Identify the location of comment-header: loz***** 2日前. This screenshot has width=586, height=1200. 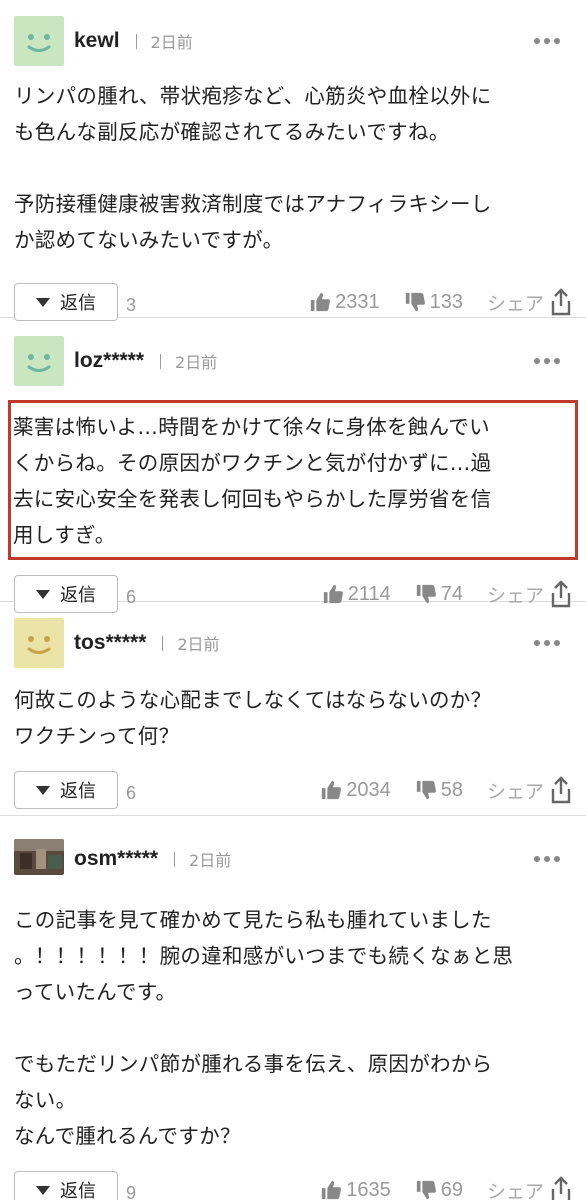
(293, 361).